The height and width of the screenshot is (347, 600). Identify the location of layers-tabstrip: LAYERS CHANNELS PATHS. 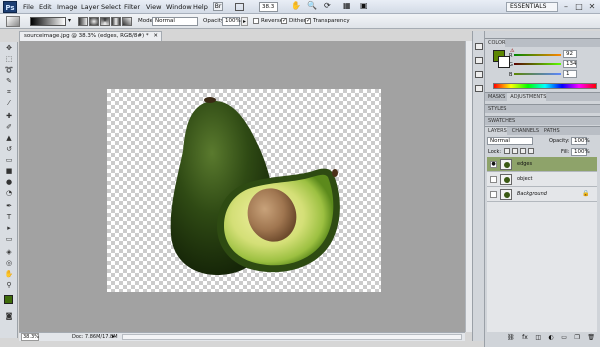
(542, 131).